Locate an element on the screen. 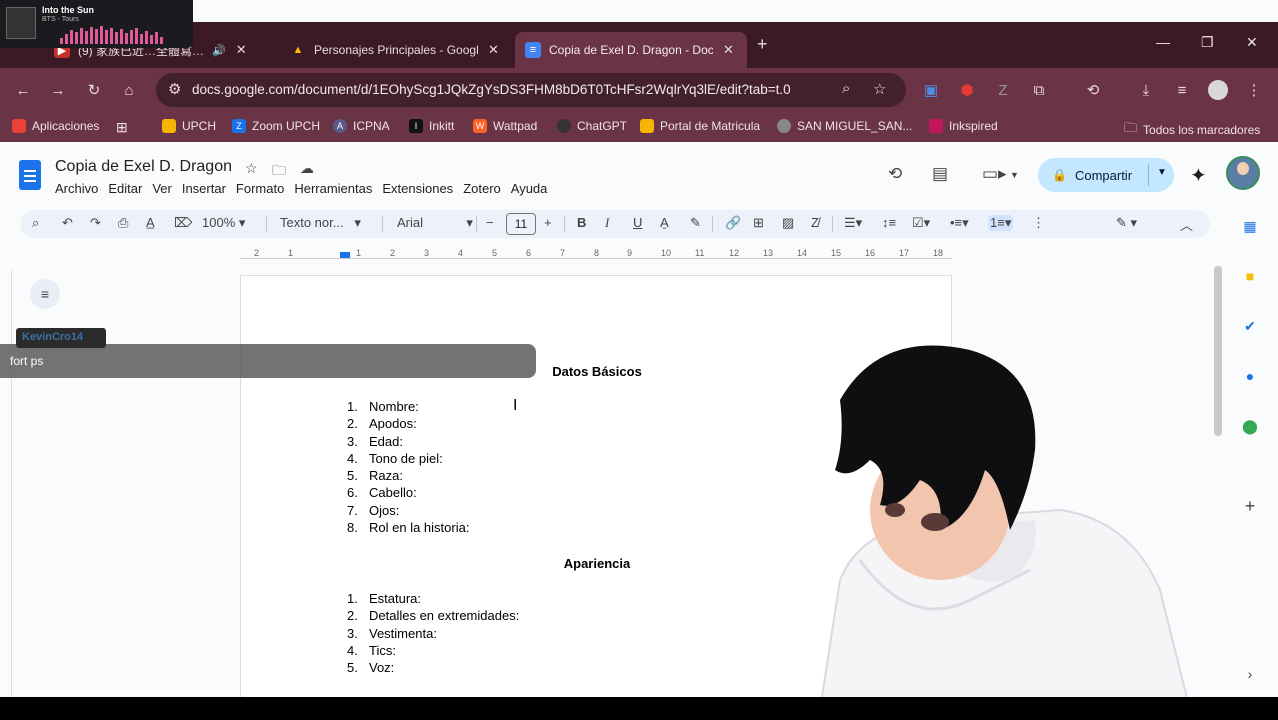 The width and height of the screenshot is (1278, 720). menu-insertar: Insertar is located at coordinates (204, 188).